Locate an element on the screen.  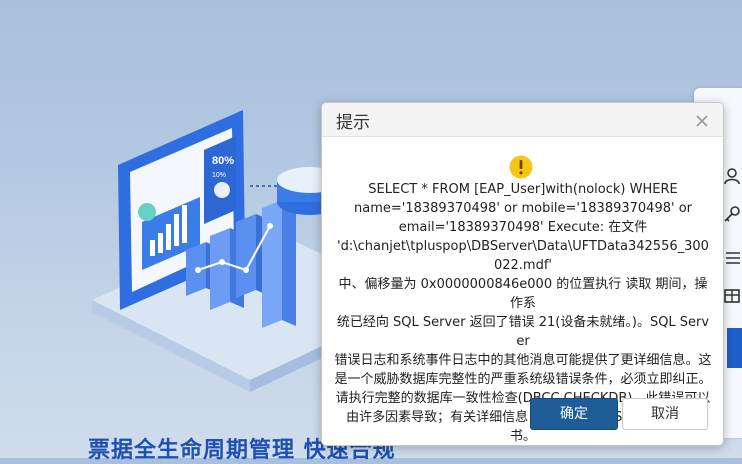
user-icon is located at coordinates (732, 176).